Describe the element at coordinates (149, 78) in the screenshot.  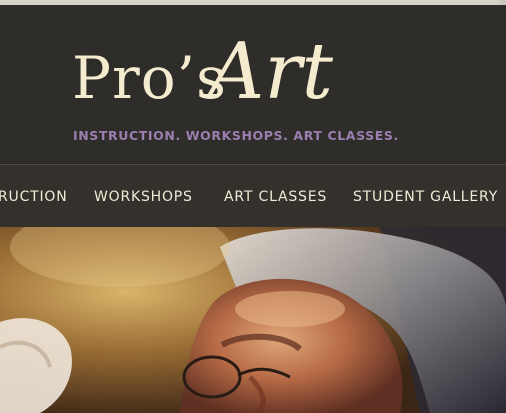
I see `logo-text-pros: Pro’s` at that location.